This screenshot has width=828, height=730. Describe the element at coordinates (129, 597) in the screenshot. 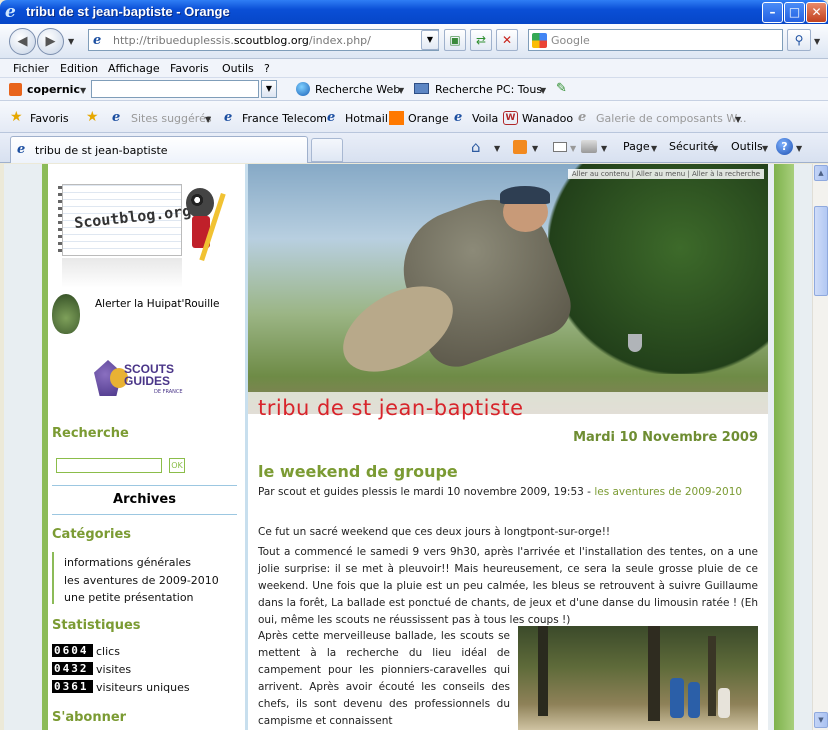

I see `category-link: une petite présentation` at that location.